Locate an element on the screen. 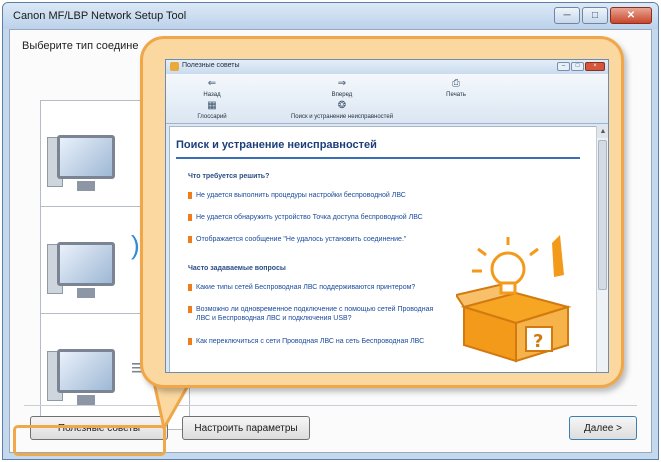  toolbar-troubleshooting: ❂ Поиск и устранение неисправностей is located at coordinates (342, 110).